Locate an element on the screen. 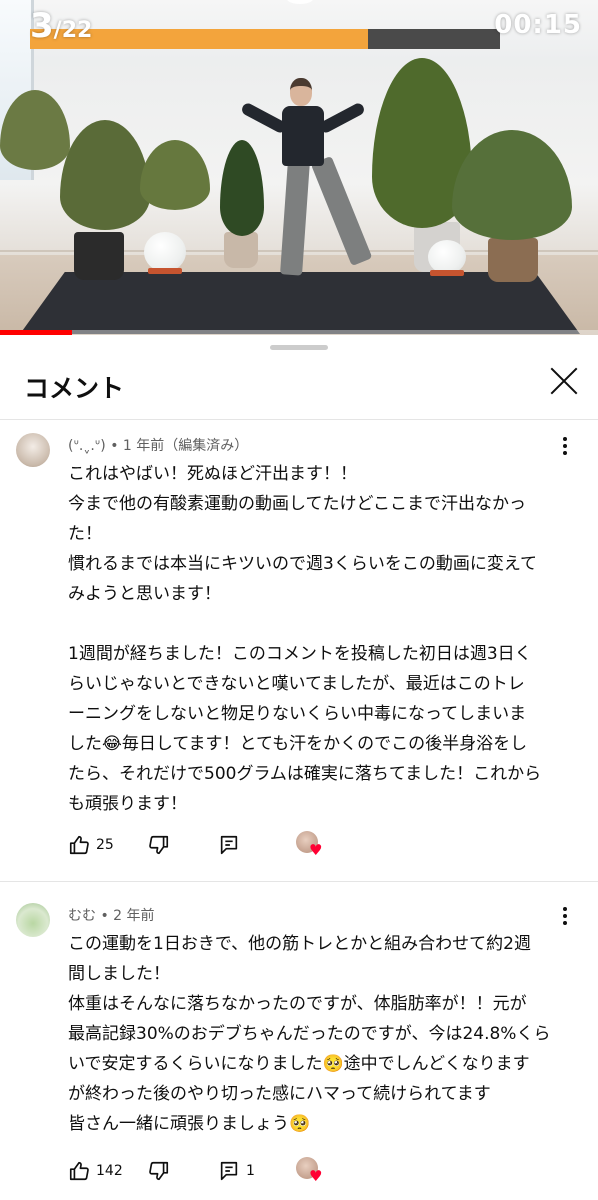 The width and height of the screenshot is (598, 1200). header-divider is located at coordinates (299, 419).